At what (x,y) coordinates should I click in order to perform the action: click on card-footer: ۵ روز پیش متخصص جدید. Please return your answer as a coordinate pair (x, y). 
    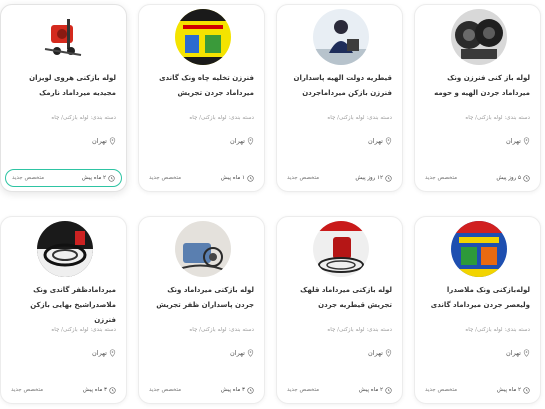
    Looking at the image, I should click on (477, 178).